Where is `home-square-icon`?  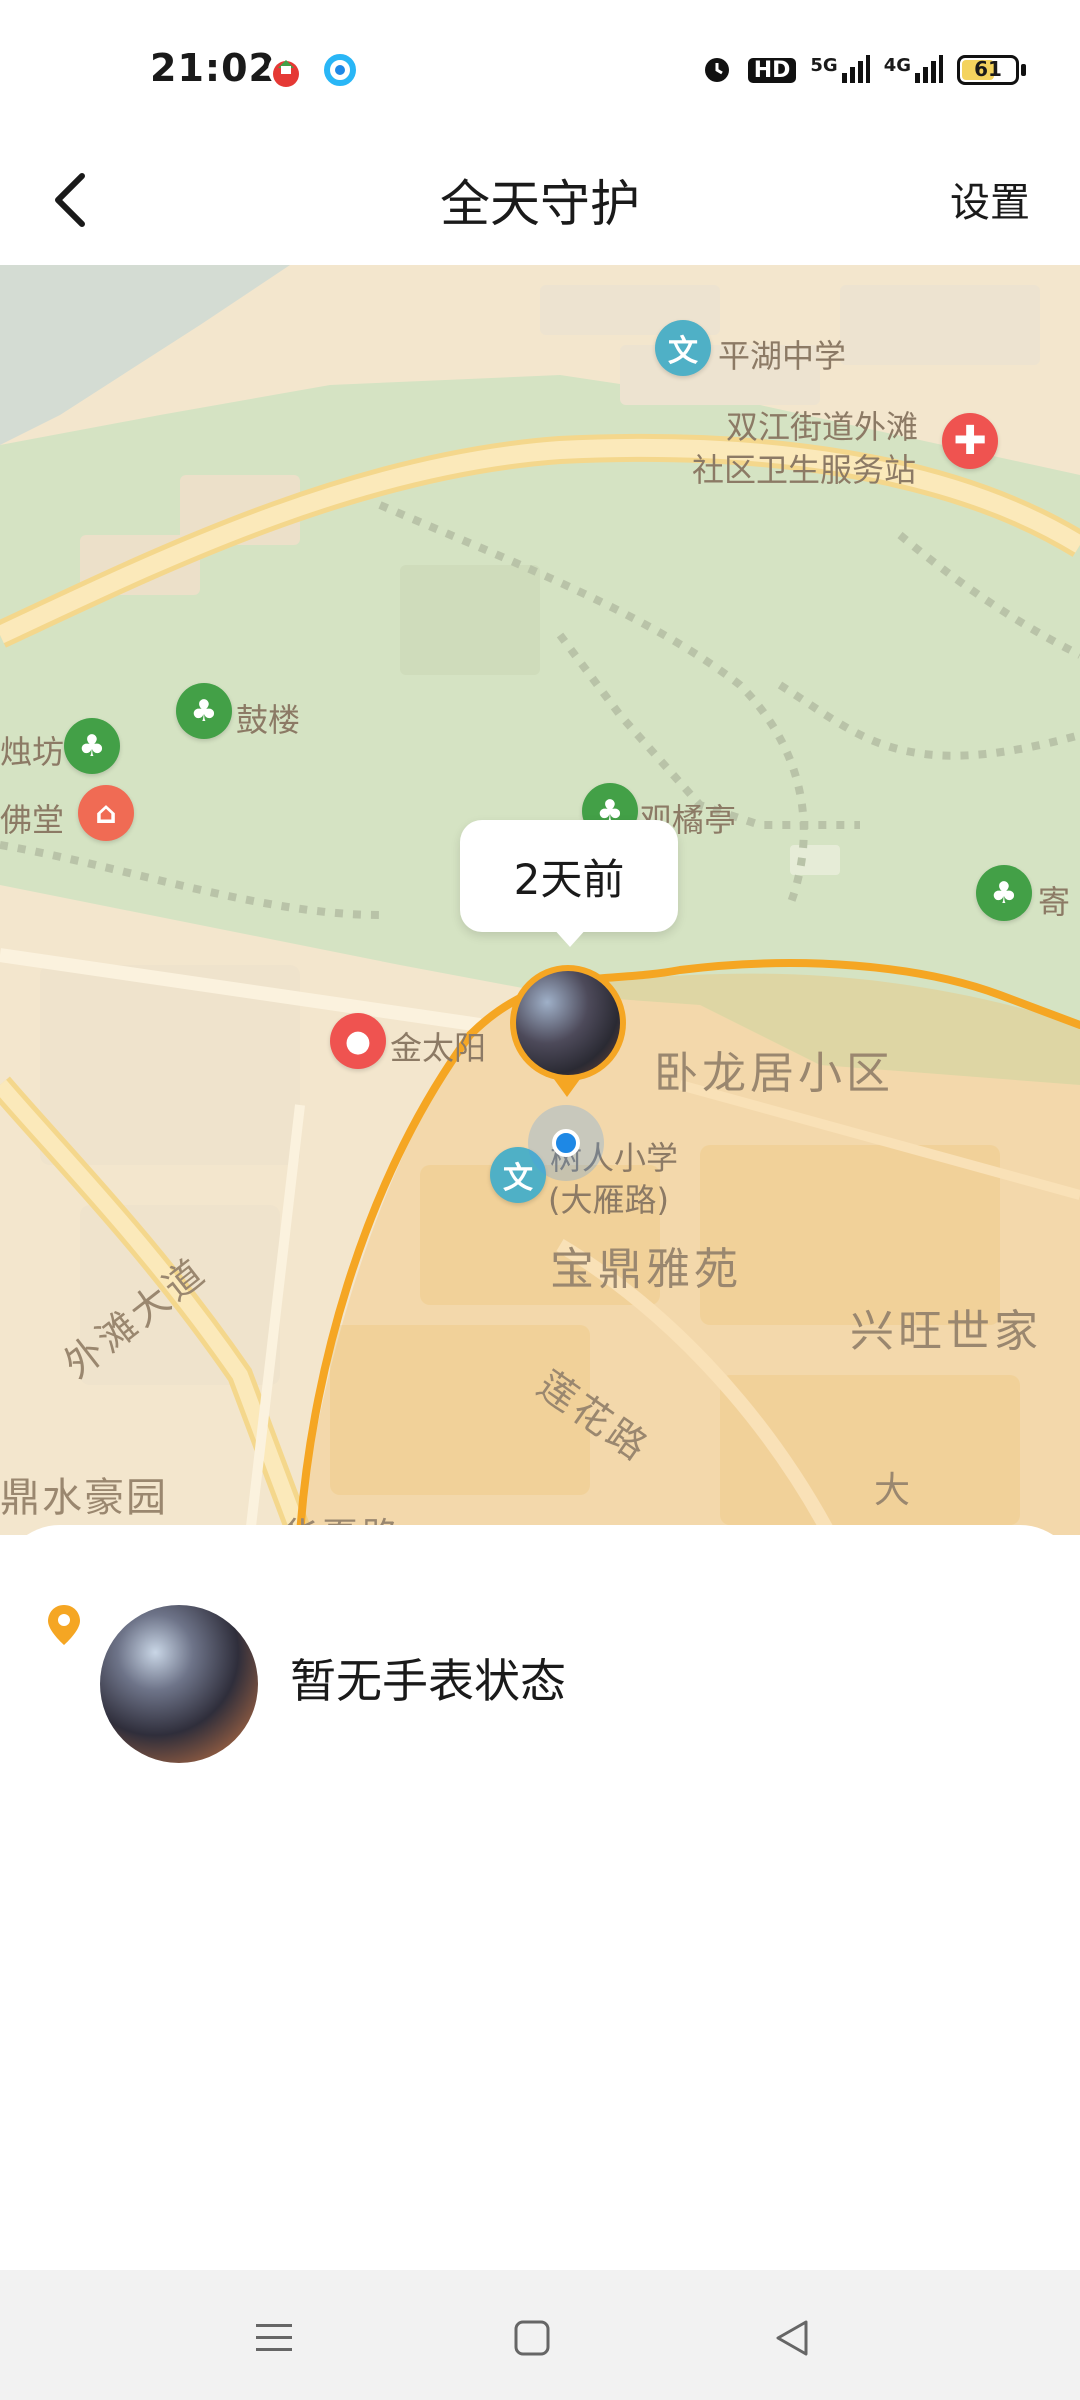 home-square-icon is located at coordinates (532, 2338).